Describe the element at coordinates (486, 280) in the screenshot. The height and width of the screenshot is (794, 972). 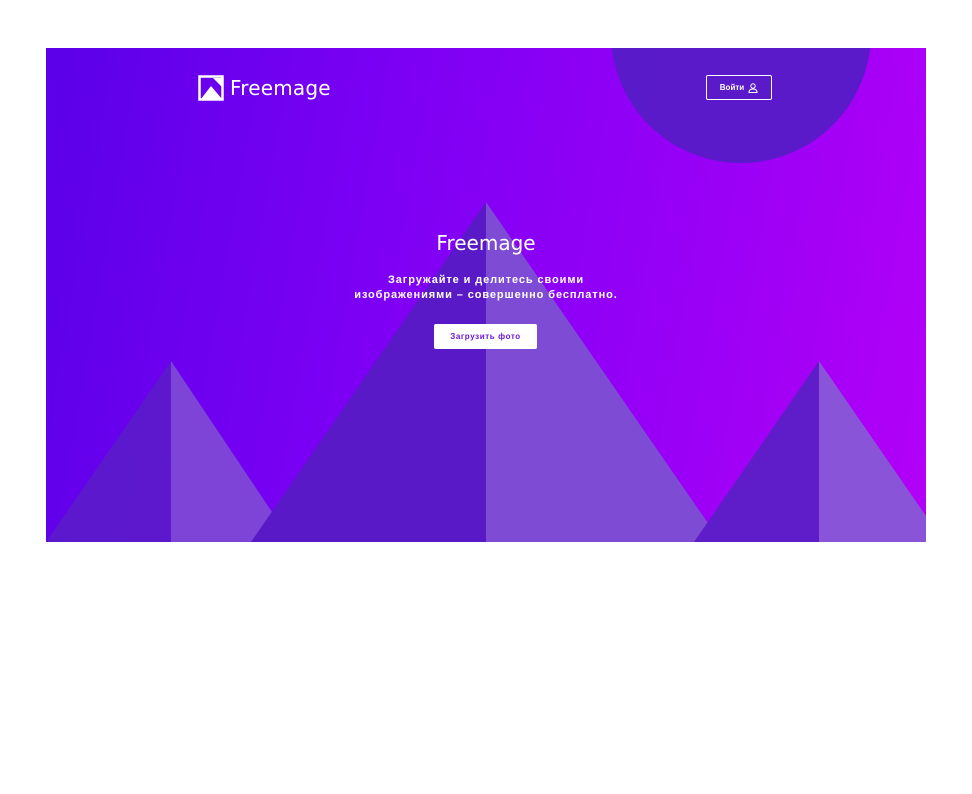
I see `hero-subtitle-line-1: Загружайте и делитесь своими` at that location.